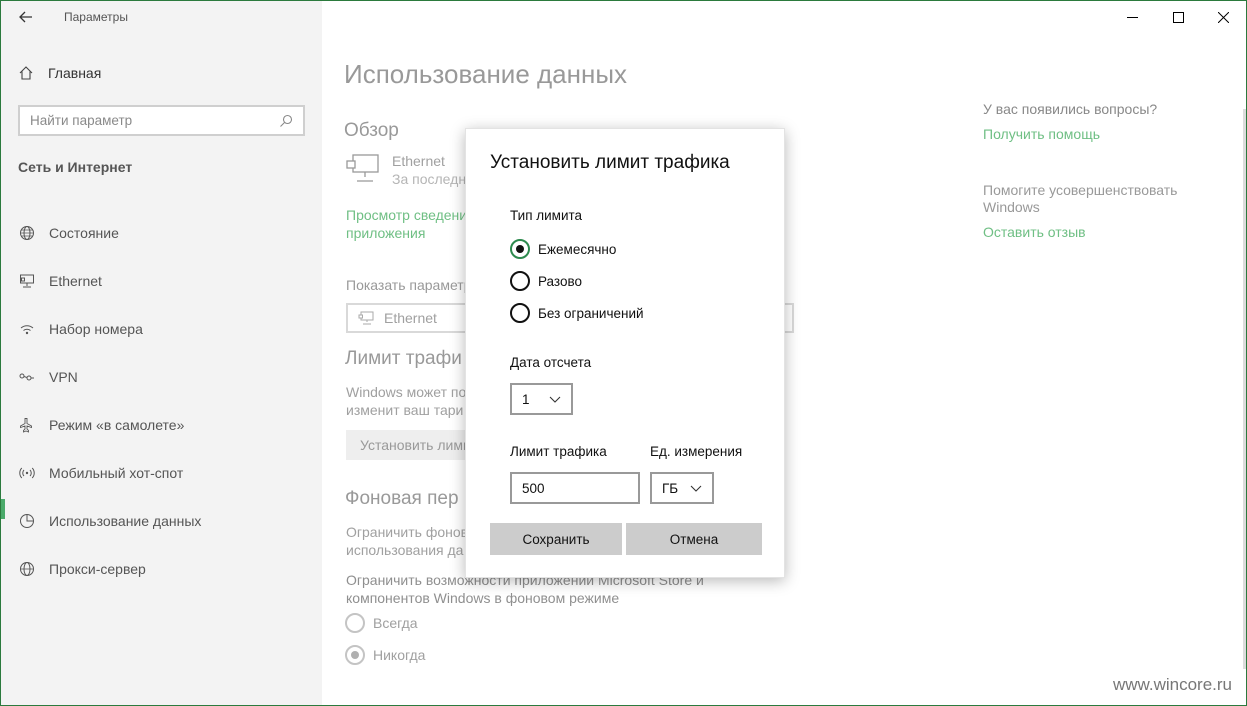  Describe the element at coordinates (407, 532) in the screenshot. I see `background-description: Ограничить фонов` at that location.